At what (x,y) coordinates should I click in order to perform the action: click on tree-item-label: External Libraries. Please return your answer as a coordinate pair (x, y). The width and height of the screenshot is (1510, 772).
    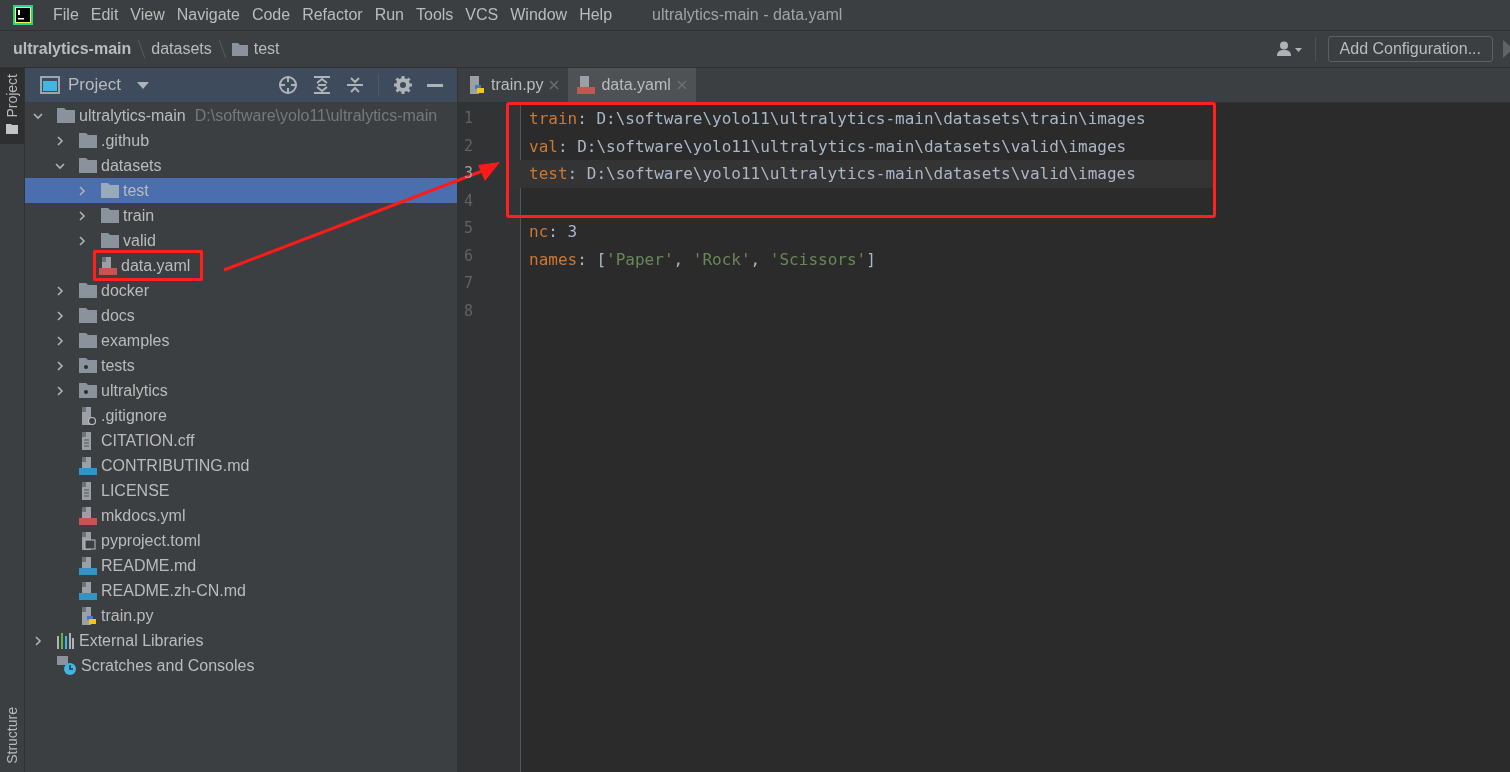
    Looking at the image, I should click on (141, 640).